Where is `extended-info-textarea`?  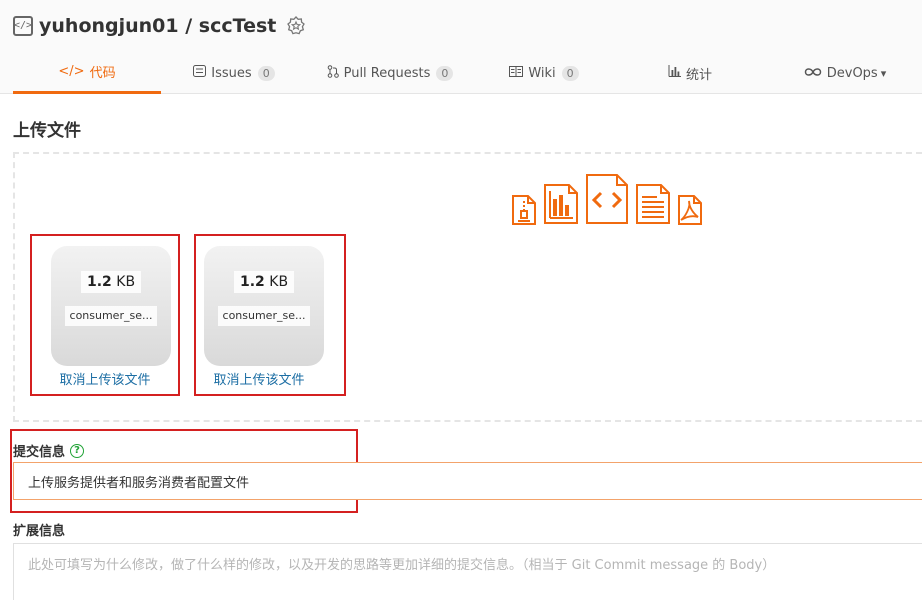
extended-info-textarea is located at coordinates (467, 571).